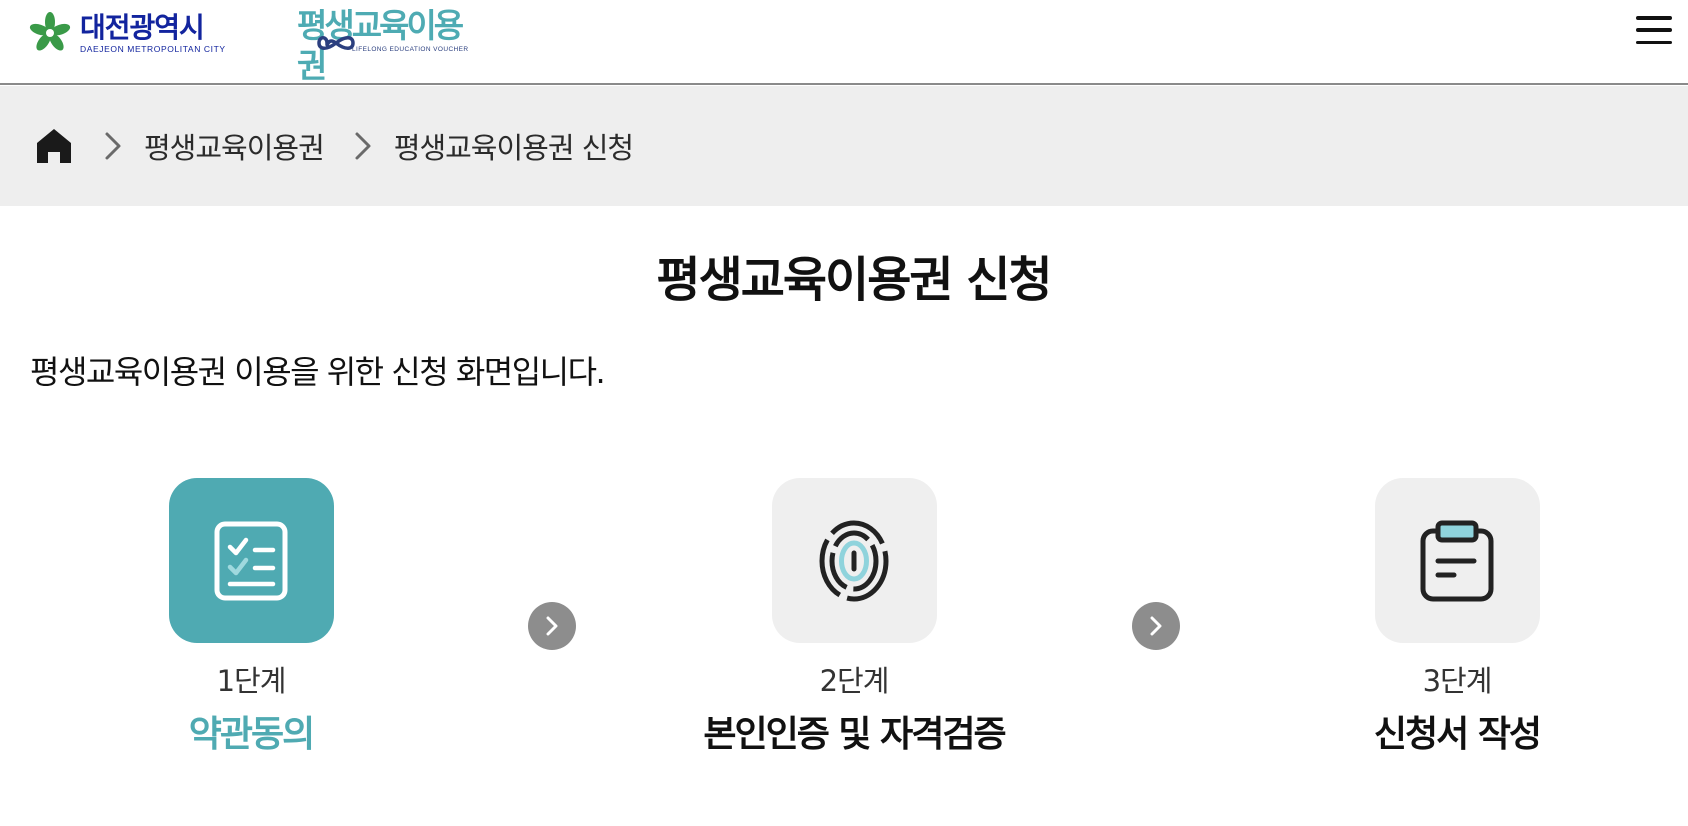 This screenshot has width=1688, height=826. Describe the element at coordinates (50, 31) in the screenshot. I see `daejeon-emblem-icon` at that location.